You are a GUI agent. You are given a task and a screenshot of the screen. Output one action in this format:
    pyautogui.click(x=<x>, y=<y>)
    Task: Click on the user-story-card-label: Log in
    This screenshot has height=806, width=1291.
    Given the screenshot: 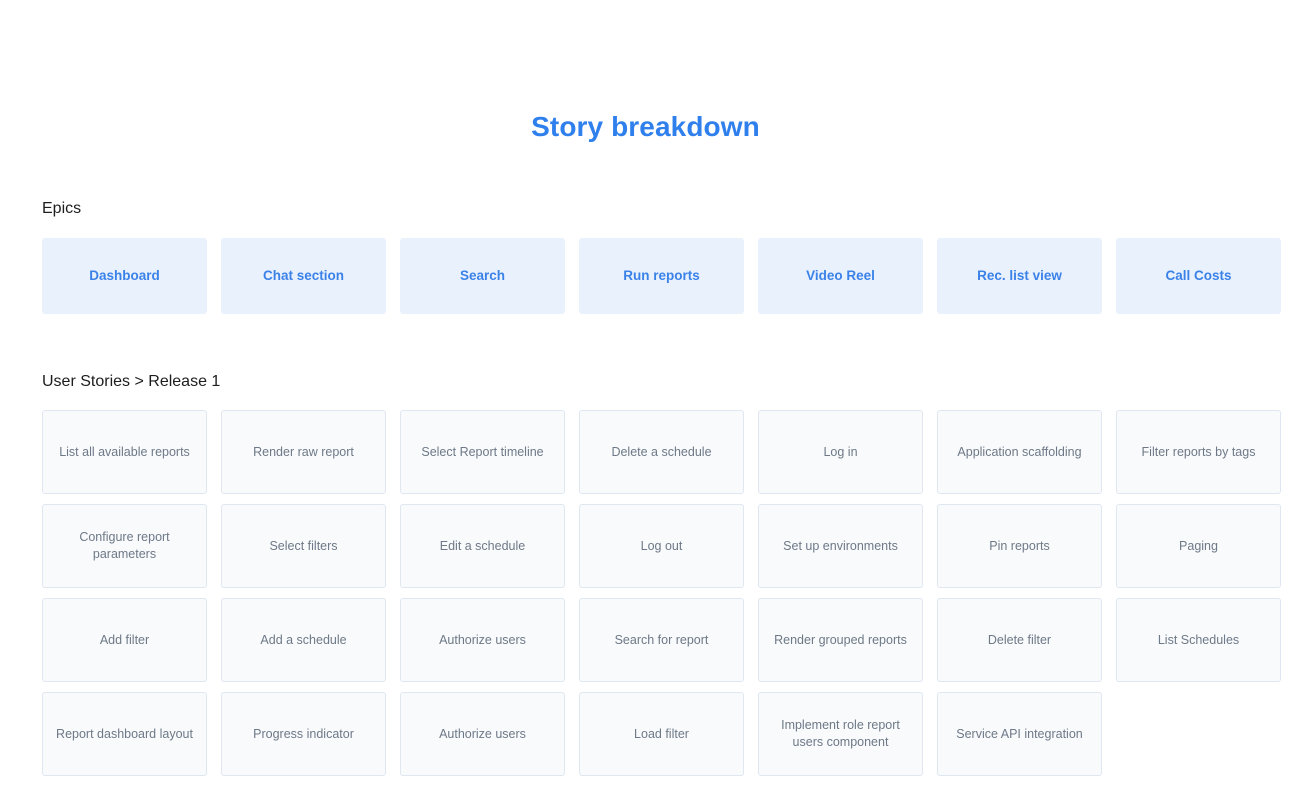 What is the action you would take?
    pyautogui.click(x=840, y=451)
    